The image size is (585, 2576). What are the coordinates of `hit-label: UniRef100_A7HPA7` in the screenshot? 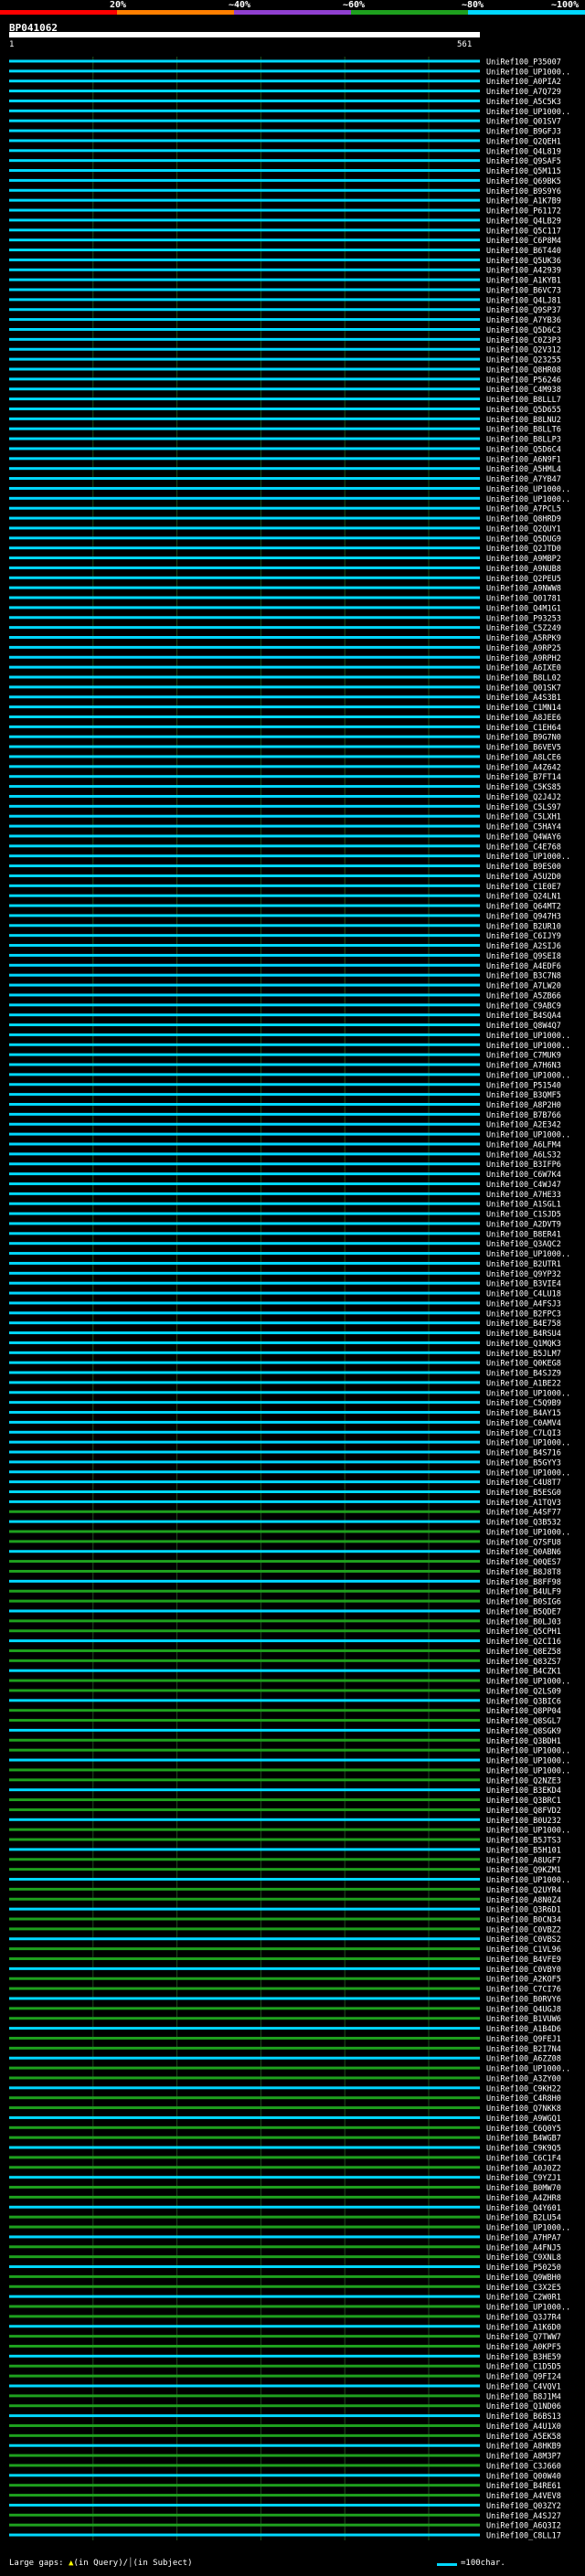 It's located at (523, 2237).